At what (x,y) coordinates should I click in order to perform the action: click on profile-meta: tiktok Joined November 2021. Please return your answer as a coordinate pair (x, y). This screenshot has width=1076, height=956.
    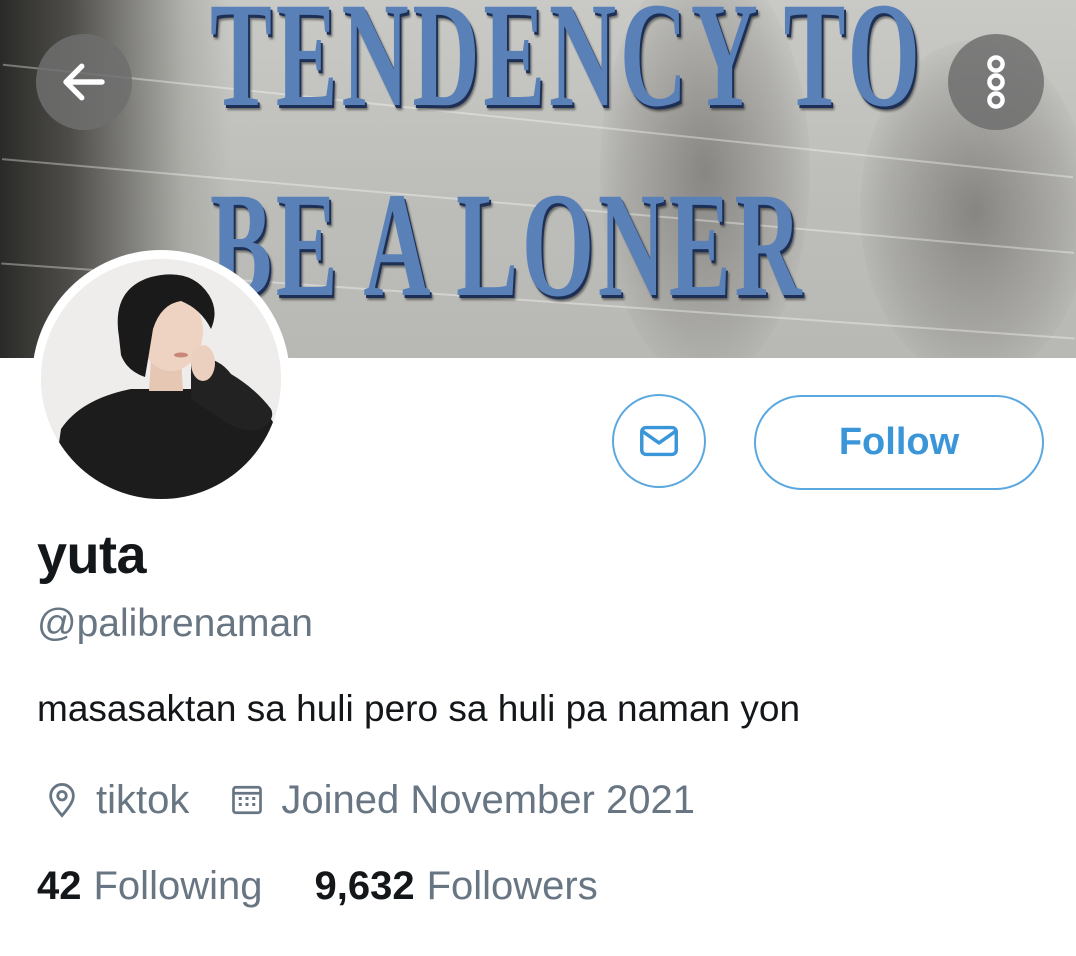
    Looking at the image, I should click on (367, 800).